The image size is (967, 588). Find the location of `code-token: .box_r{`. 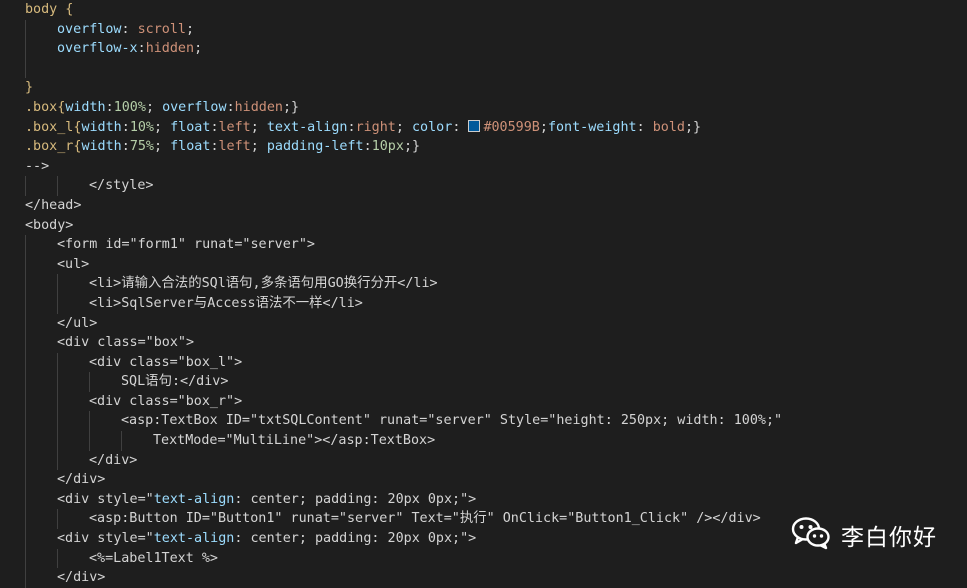

code-token: .box_r{ is located at coordinates (53, 147).